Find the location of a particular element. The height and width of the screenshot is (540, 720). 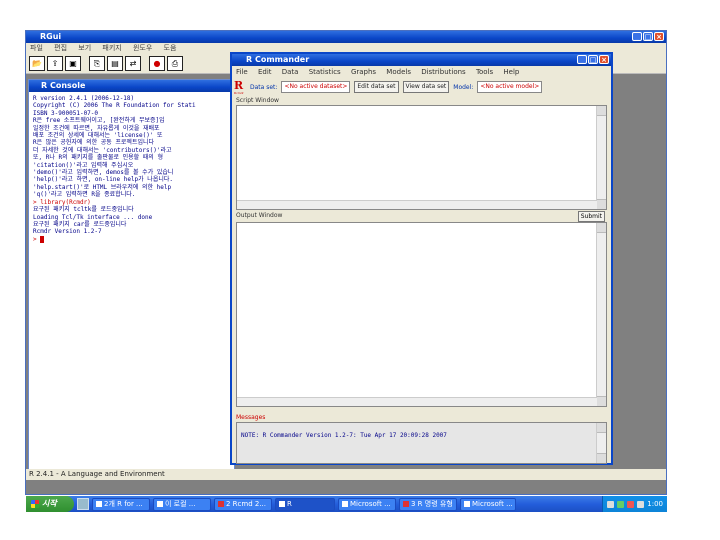

rcmdr-title: R Commander is located at coordinates (278, 59).